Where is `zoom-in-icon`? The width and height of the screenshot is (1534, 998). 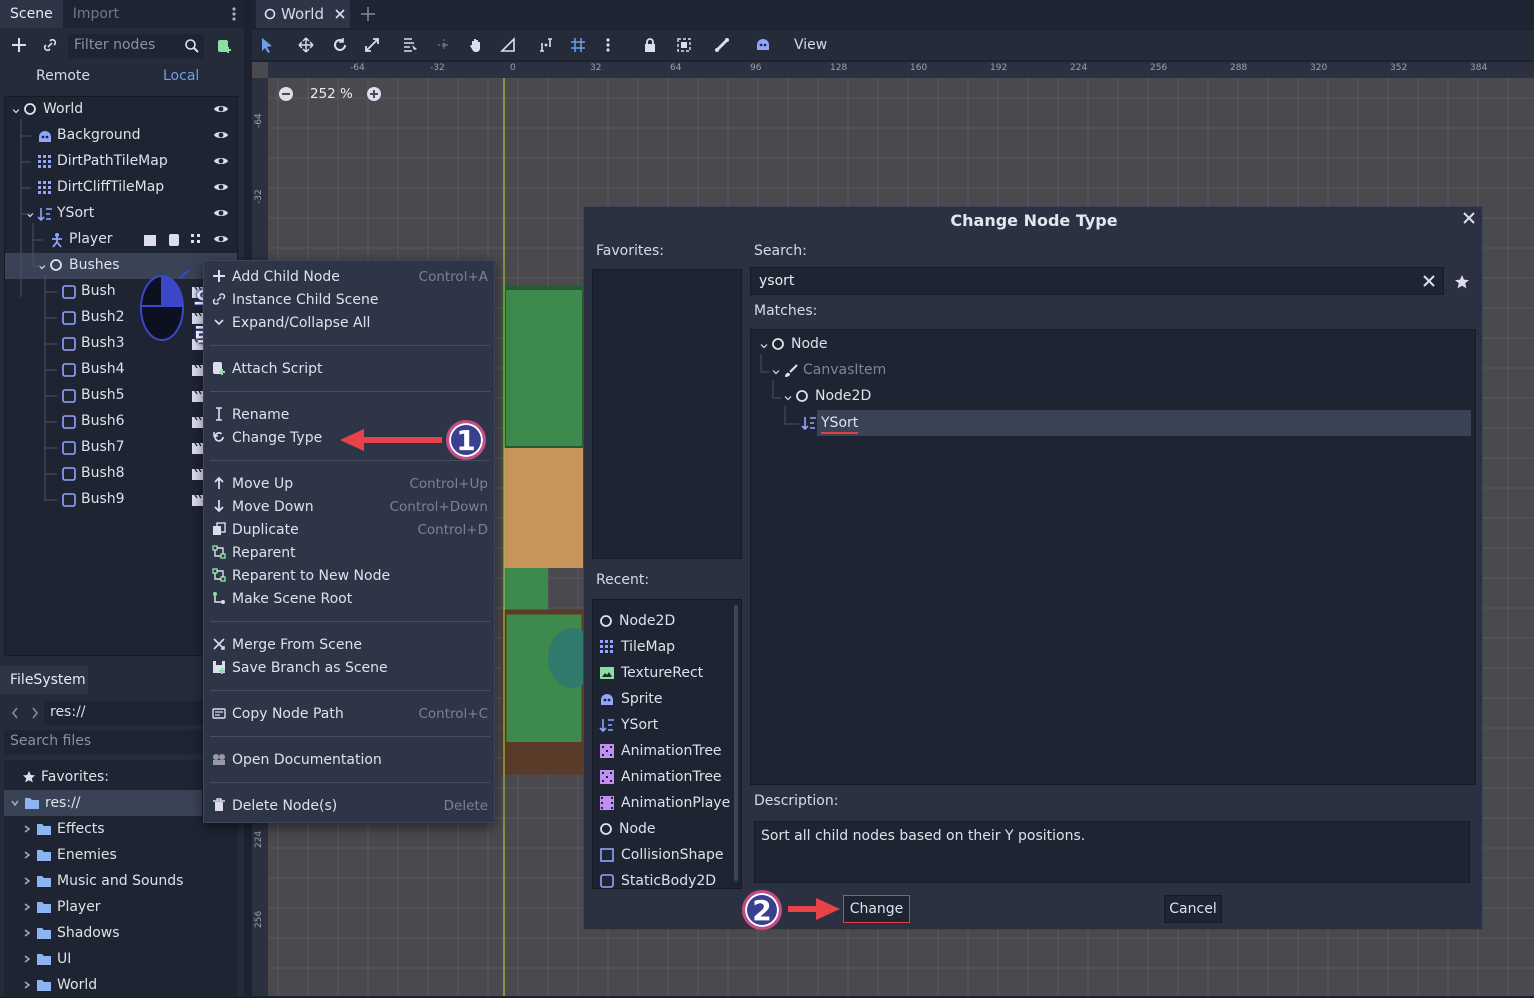
zoom-in-icon is located at coordinates (374, 94).